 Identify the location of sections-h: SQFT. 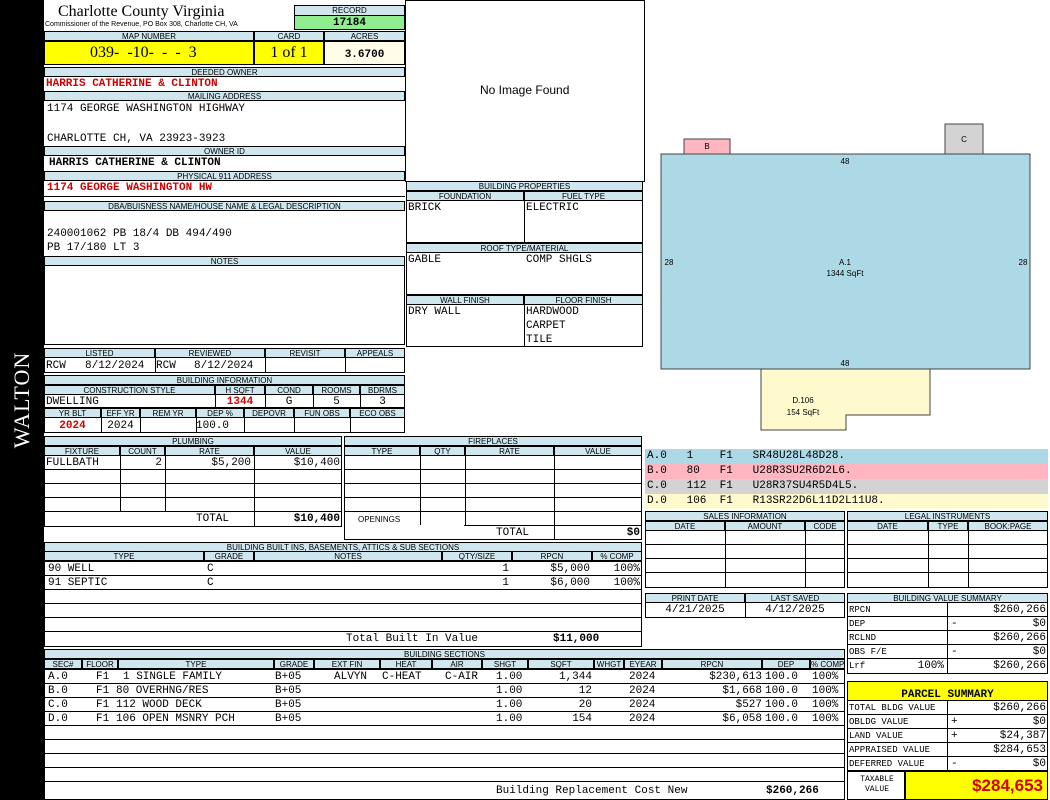
(561, 664).